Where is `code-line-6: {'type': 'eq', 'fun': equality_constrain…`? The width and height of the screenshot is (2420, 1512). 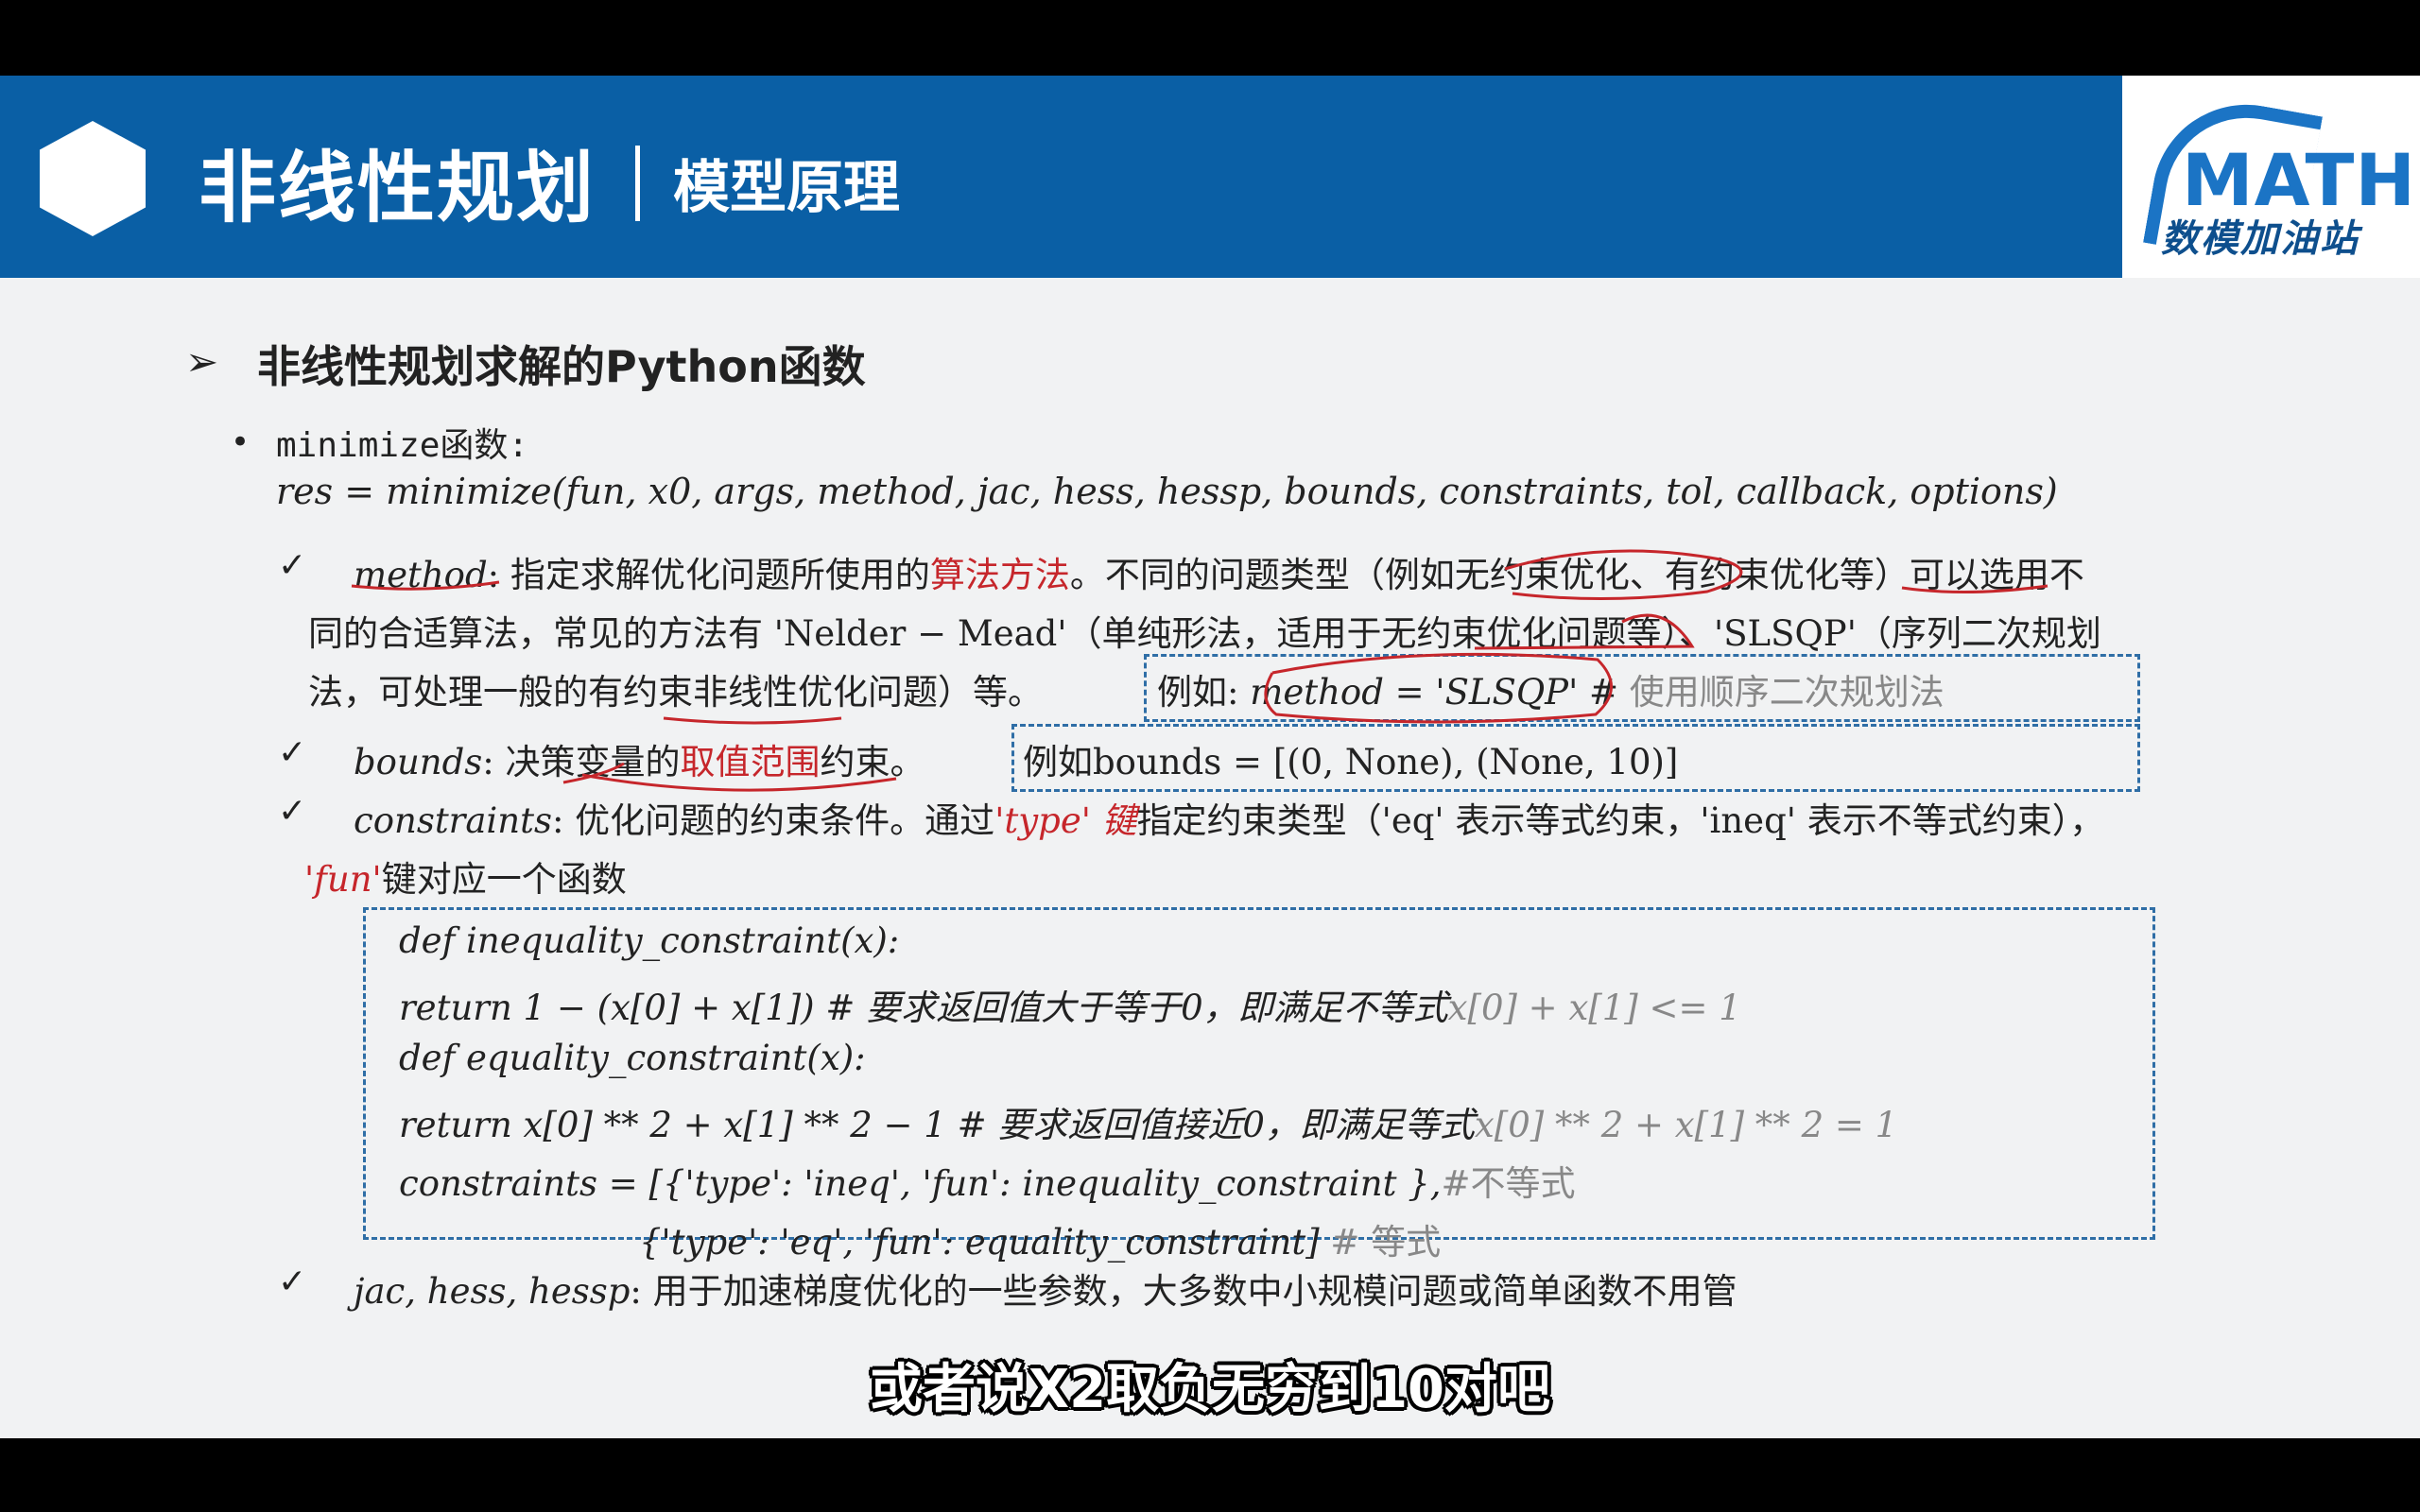
code-line-6: {'type': 'eq', 'fun': equality_constrain… is located at coordinates (1040, 1238).